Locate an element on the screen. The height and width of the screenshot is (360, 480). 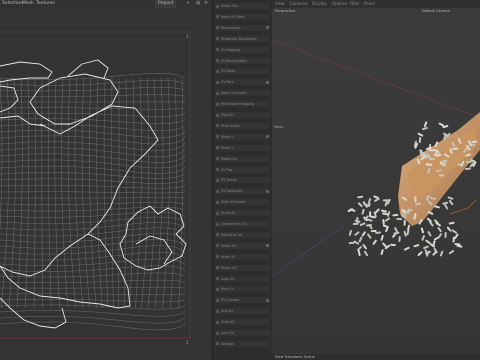
tool-button: UV Mapping is located at coordinates (242, 49).